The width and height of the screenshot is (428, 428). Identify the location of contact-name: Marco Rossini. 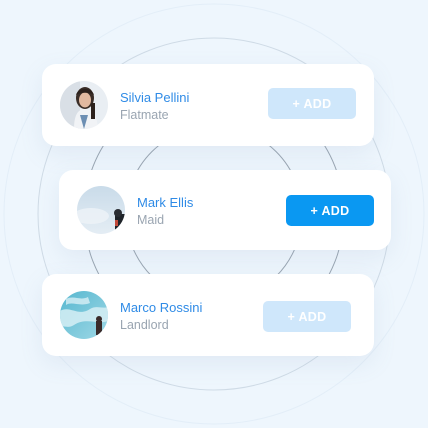
(161, 307).